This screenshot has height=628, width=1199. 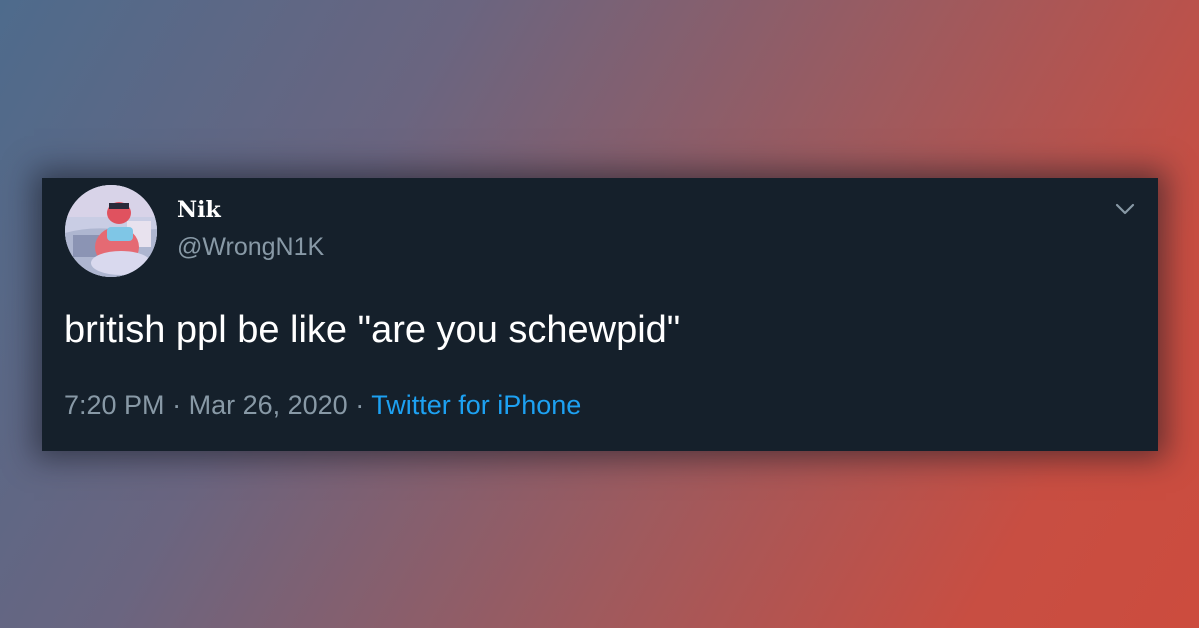 I want to click on chevron-down-icon, so click(x=1125, y=209).